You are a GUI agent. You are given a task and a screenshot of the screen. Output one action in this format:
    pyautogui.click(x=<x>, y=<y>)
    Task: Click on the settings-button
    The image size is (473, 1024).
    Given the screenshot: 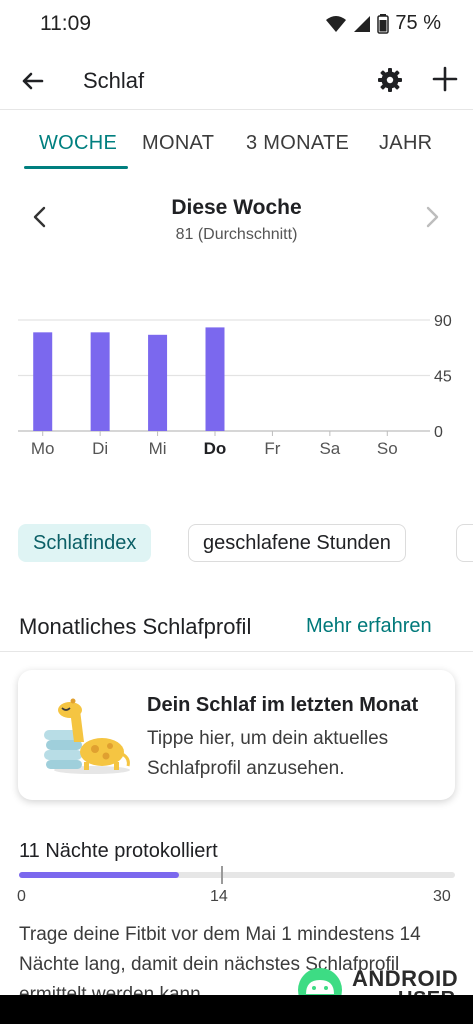 What is the action you would take?
    pyautogui.click(x=390, y=80)
    